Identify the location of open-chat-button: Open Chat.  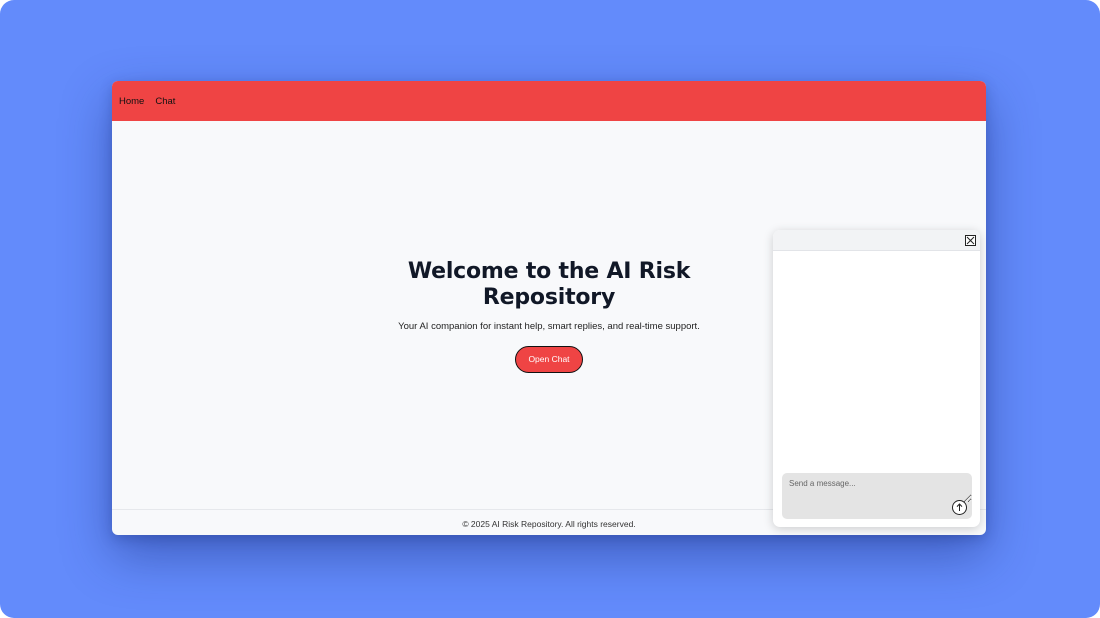
(549, 359).